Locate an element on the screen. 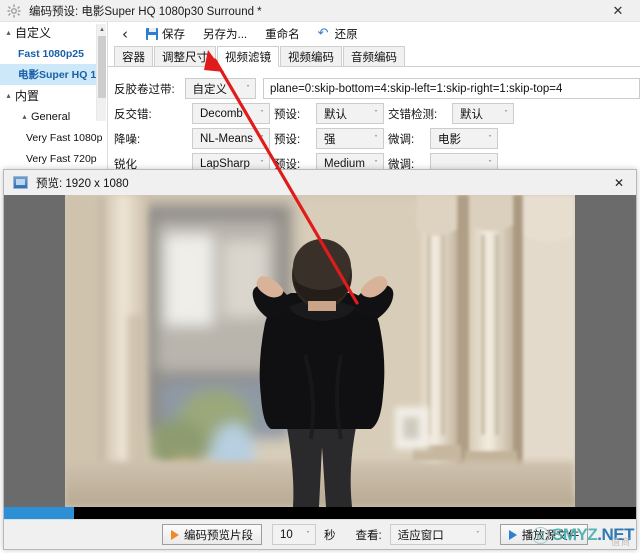  undo-icon: ↶ is located at coordinates (323, 33).